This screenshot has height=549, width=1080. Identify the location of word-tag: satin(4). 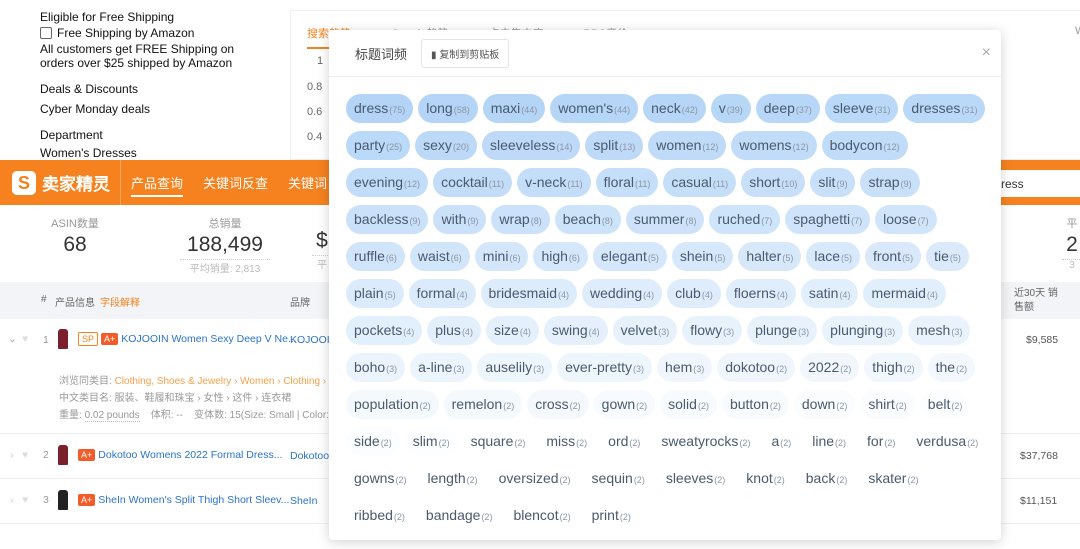
(829, 293).